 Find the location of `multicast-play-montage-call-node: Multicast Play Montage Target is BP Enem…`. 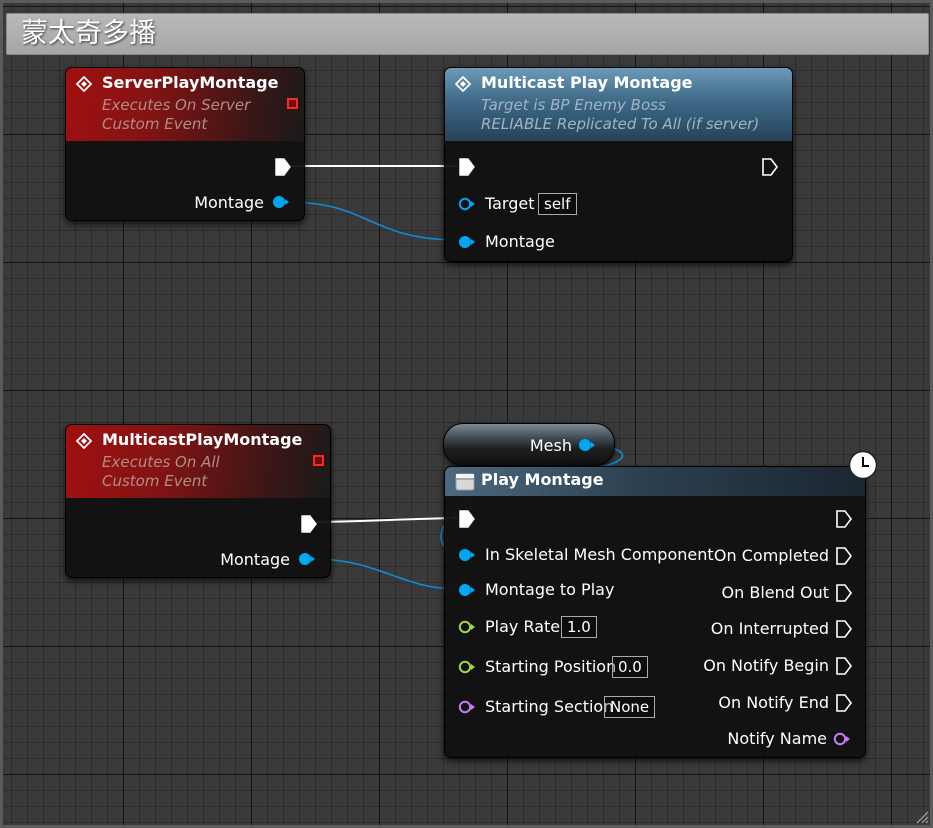

multicast-play-montage-call-node: Multicast Play Montage Target is BP Enem… is located at coordinates (618, 164).